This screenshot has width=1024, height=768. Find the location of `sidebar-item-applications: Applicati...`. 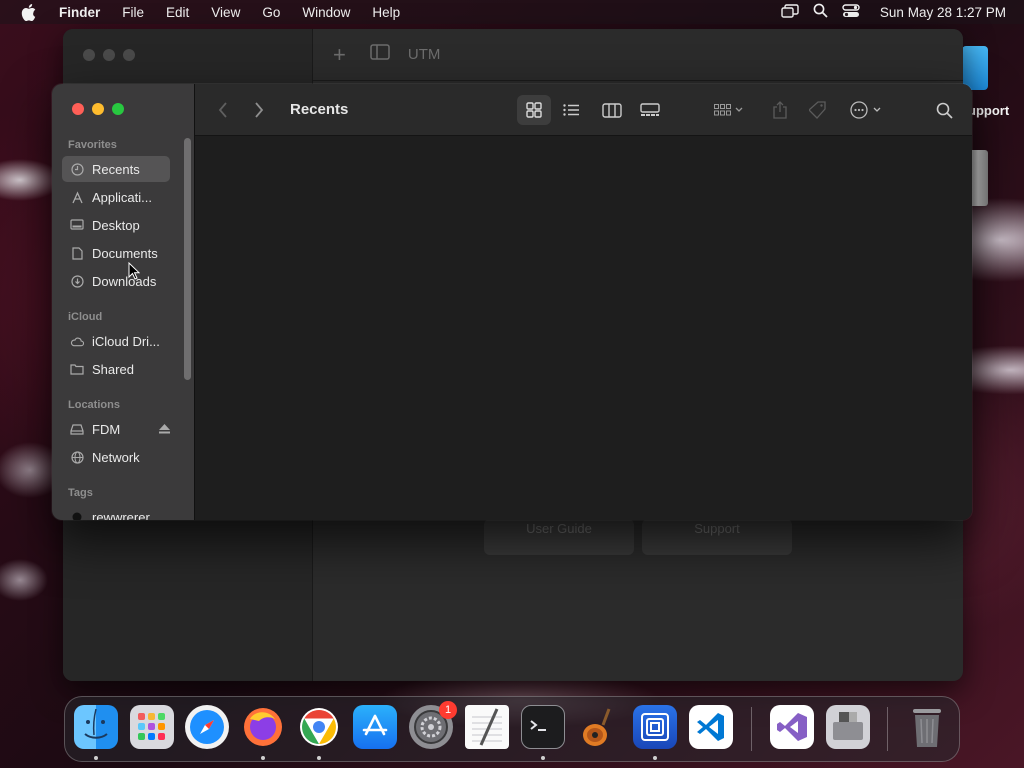

sidebar-item-applications: Applicati... is located at coordinates (116, 197).